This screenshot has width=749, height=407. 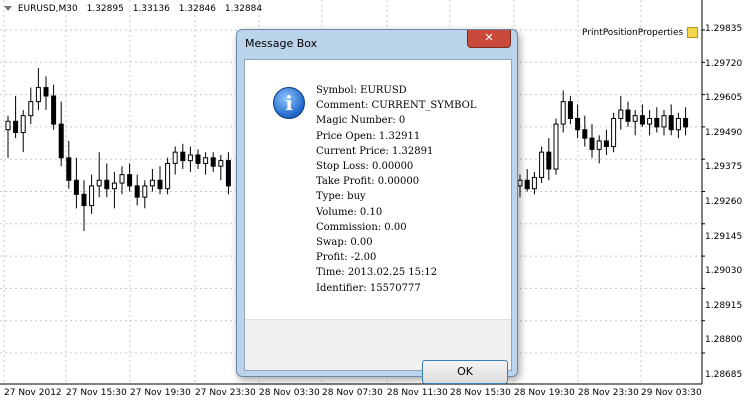 I want to click on time-tick-label: 28 Nov 19:30, so click(x=544, y=393).